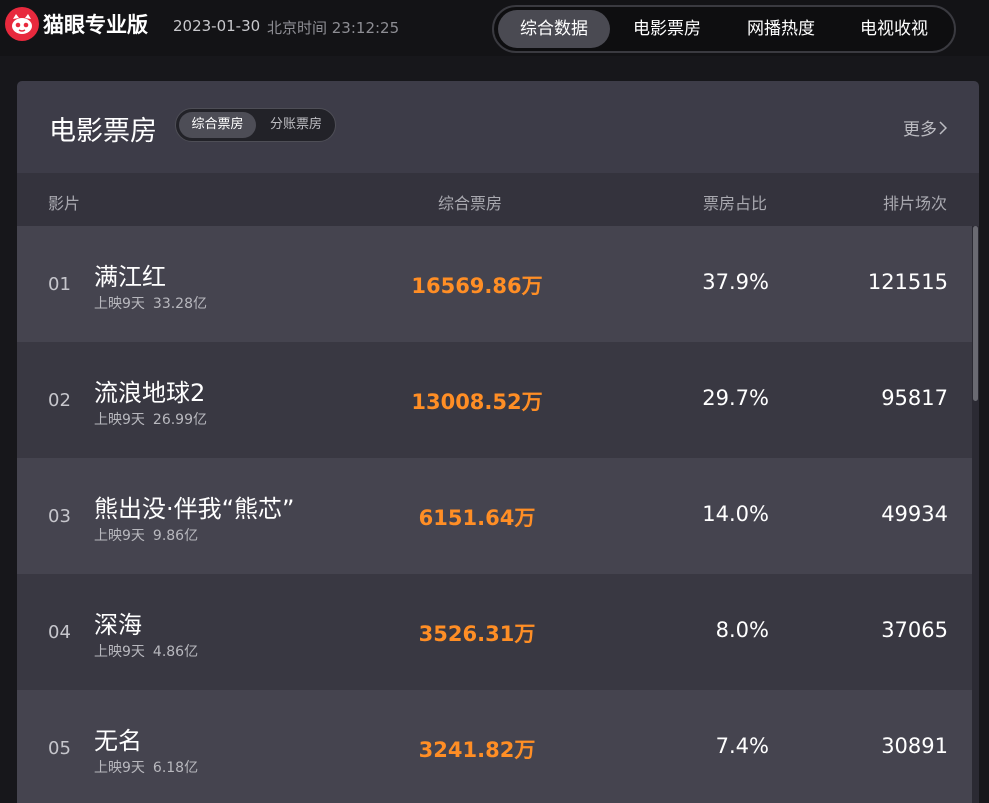 Image resolution: width=989 pixels, height=803 pixels. Describe the element at coordinates (915, 202) in the screenshot. I see `column-header-shows: 排片场次` at that location.